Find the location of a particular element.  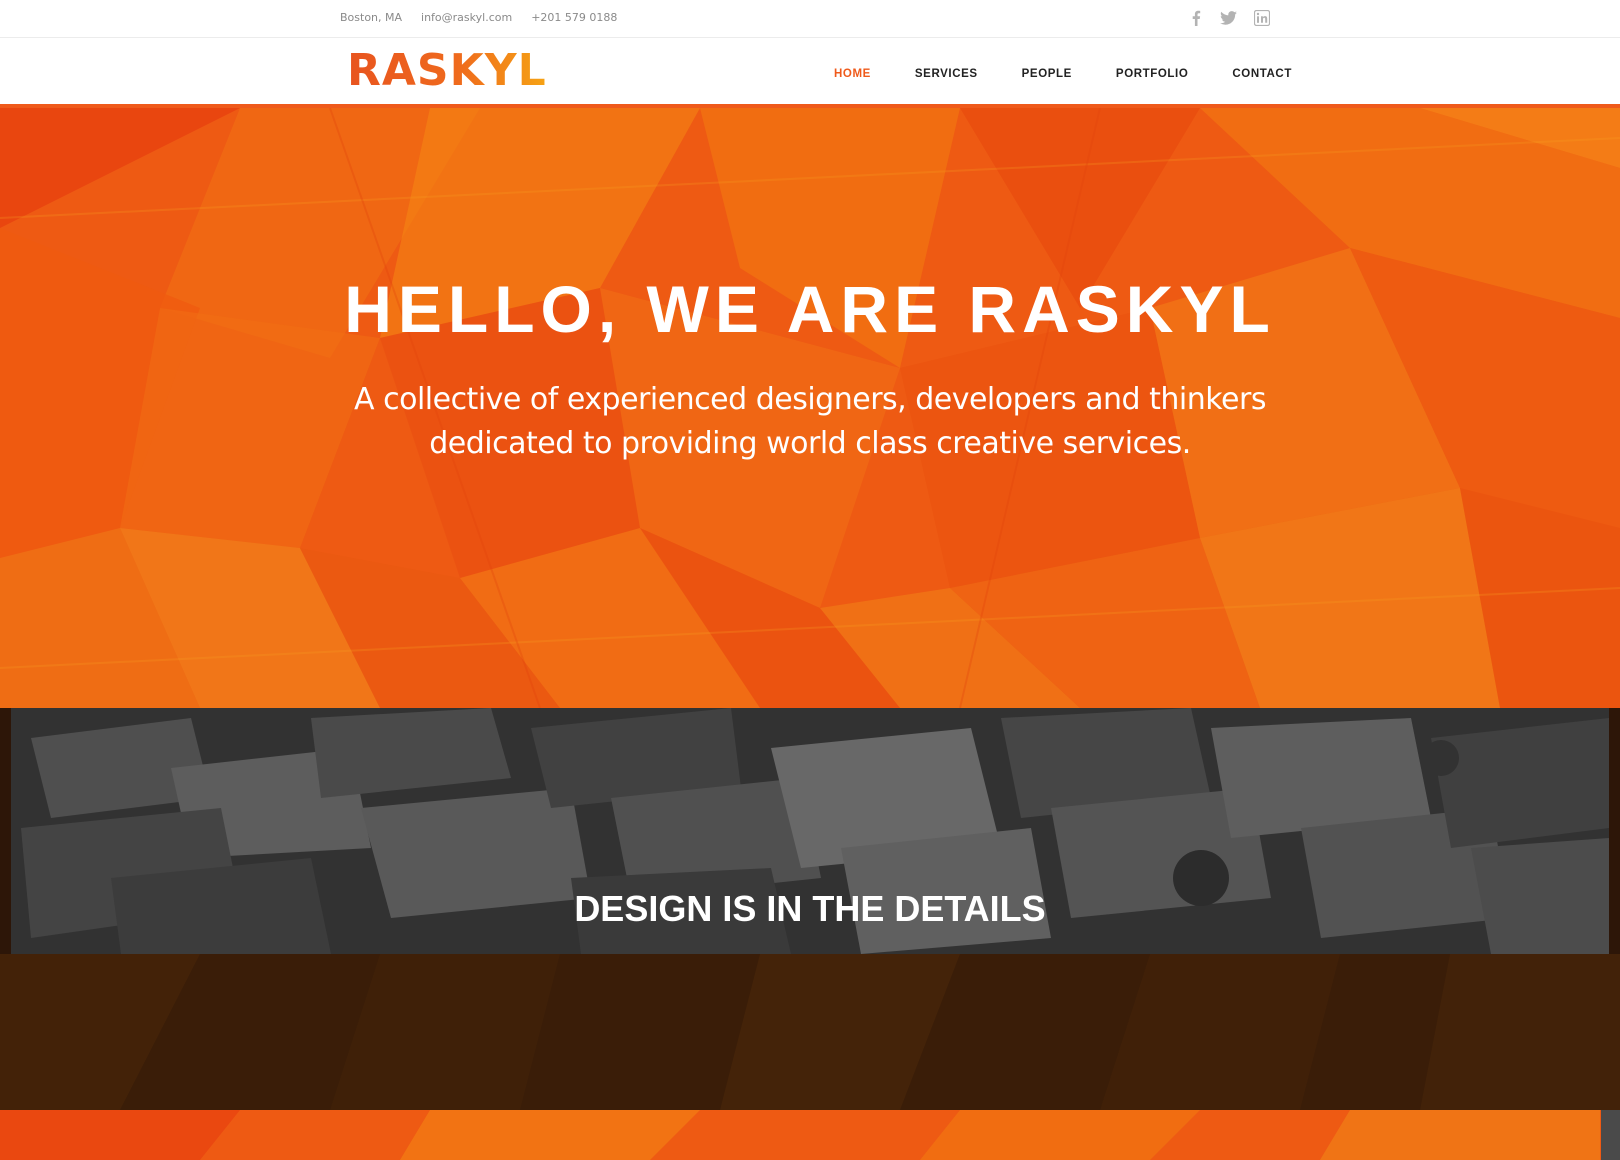

social-links is located at coordinates (1228, 18).